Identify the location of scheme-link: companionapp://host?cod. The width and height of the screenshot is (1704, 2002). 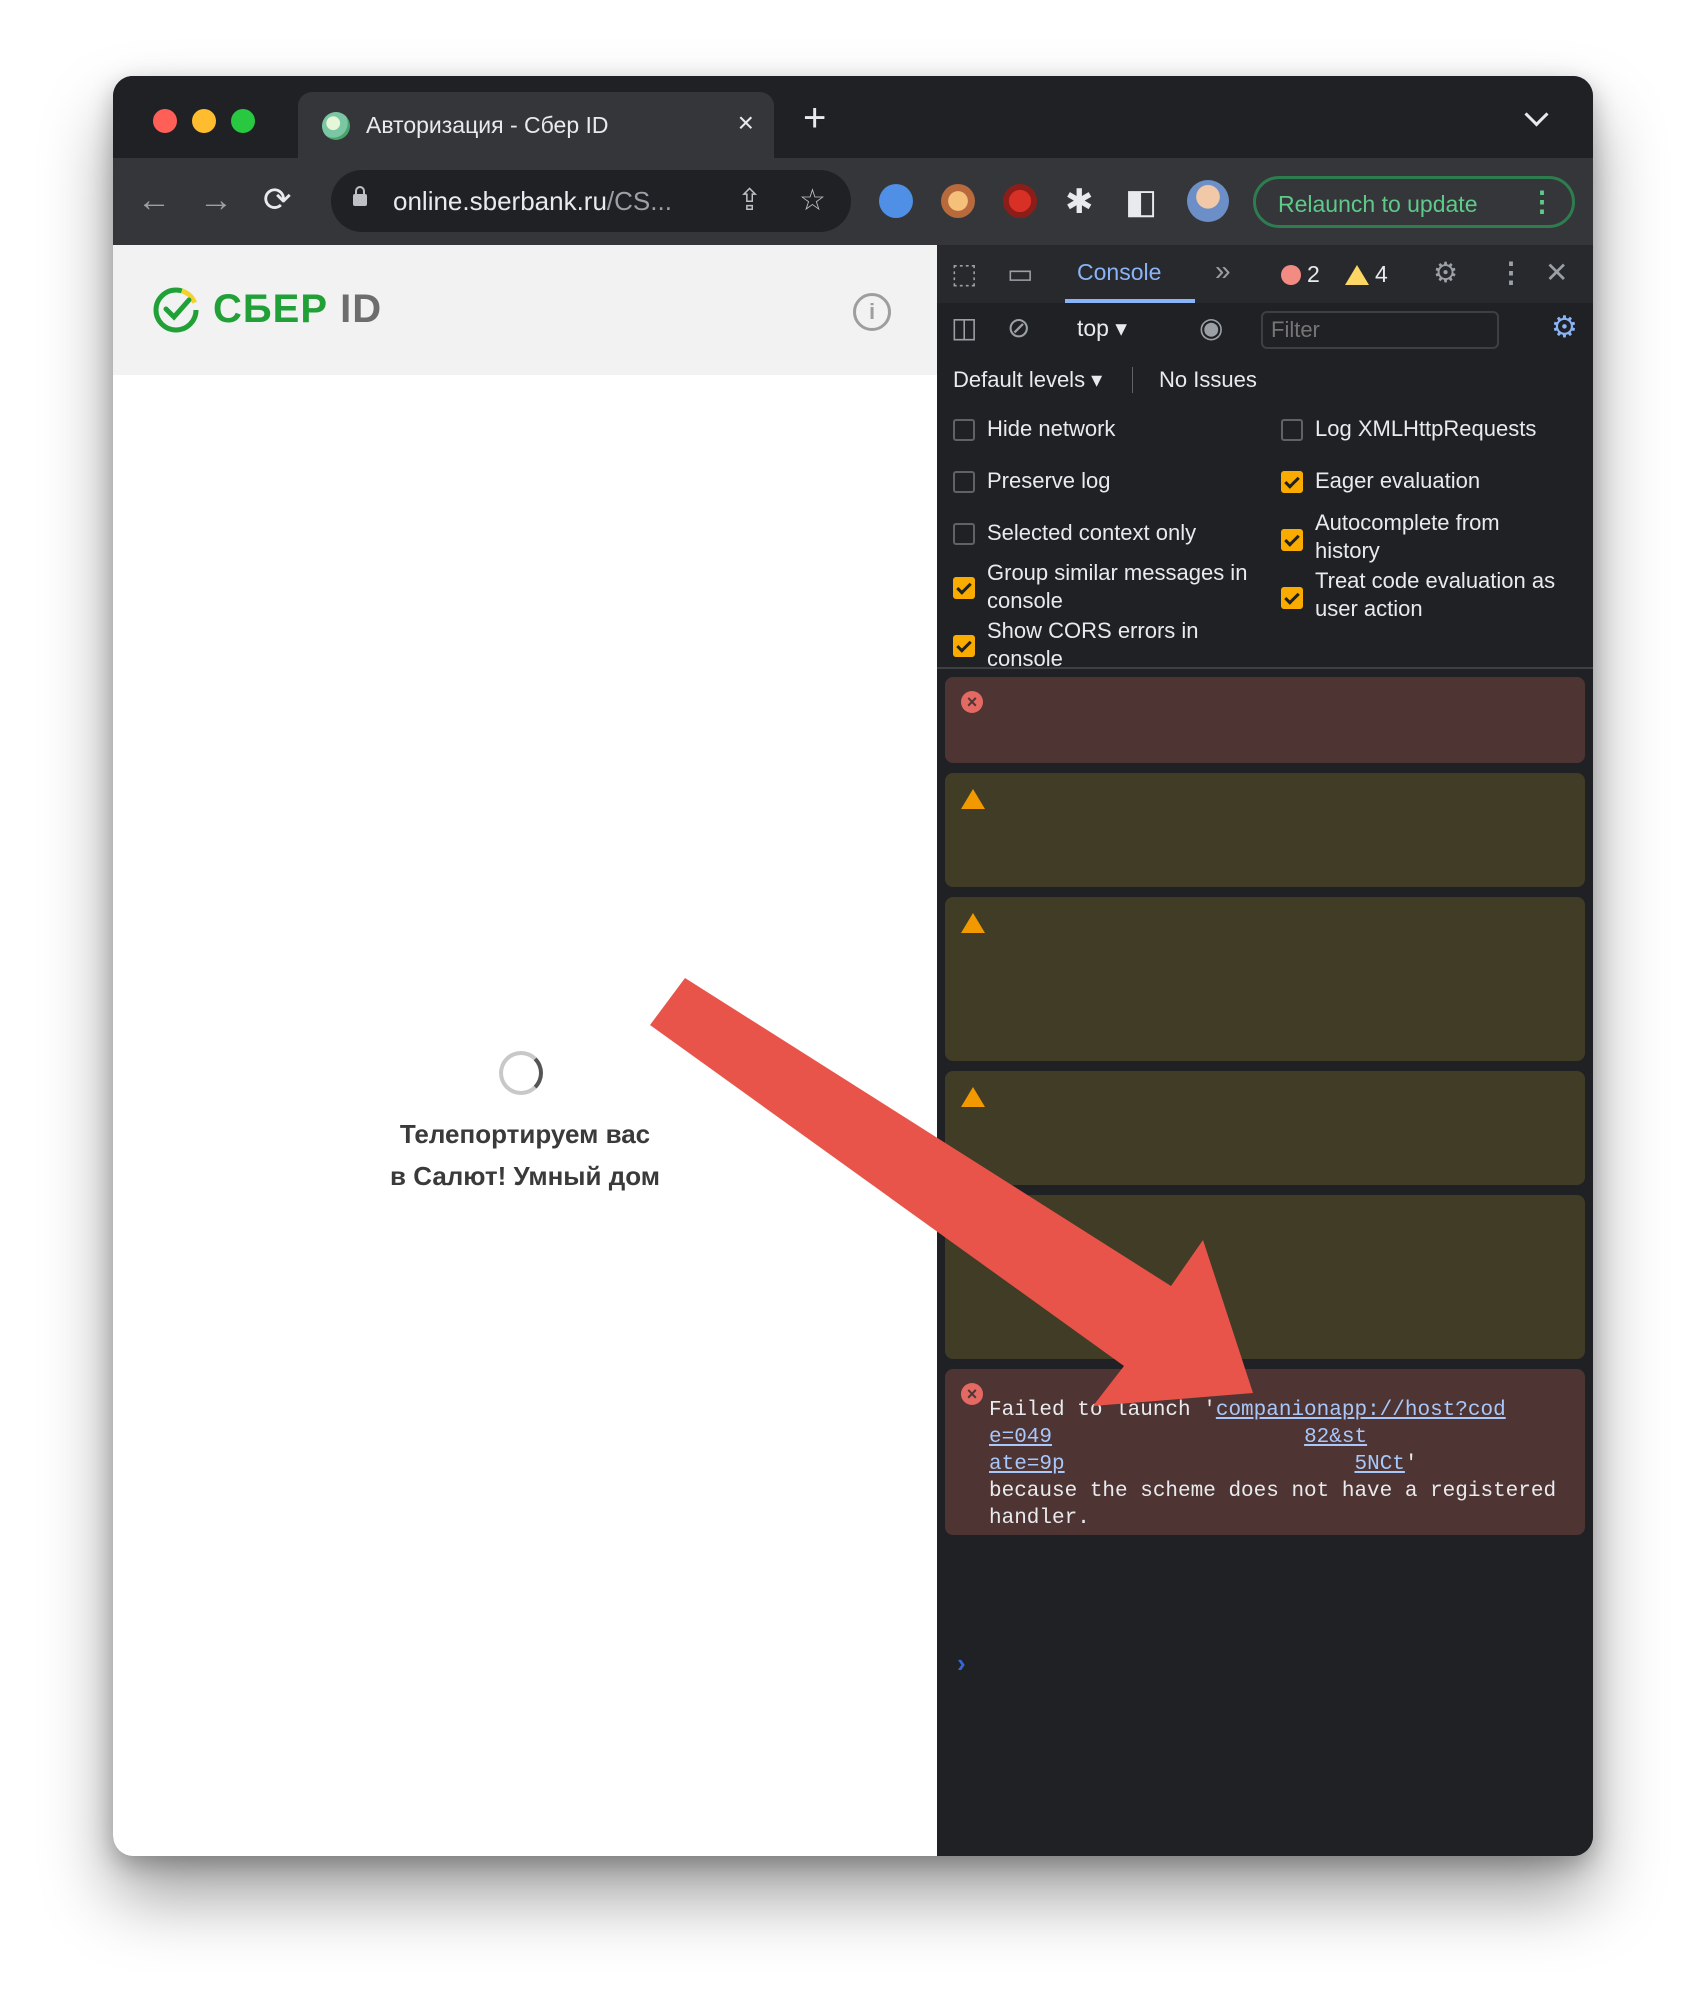
(1361, 1410).